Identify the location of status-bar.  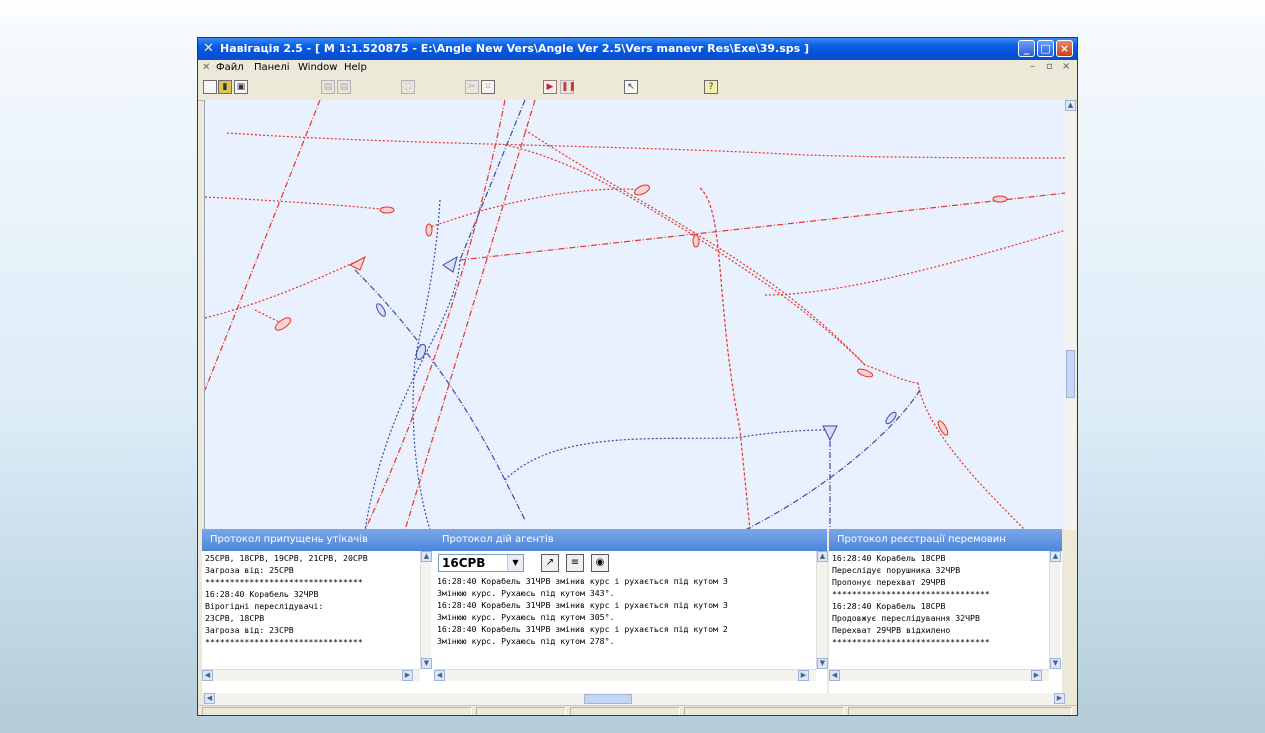
(637, 710).